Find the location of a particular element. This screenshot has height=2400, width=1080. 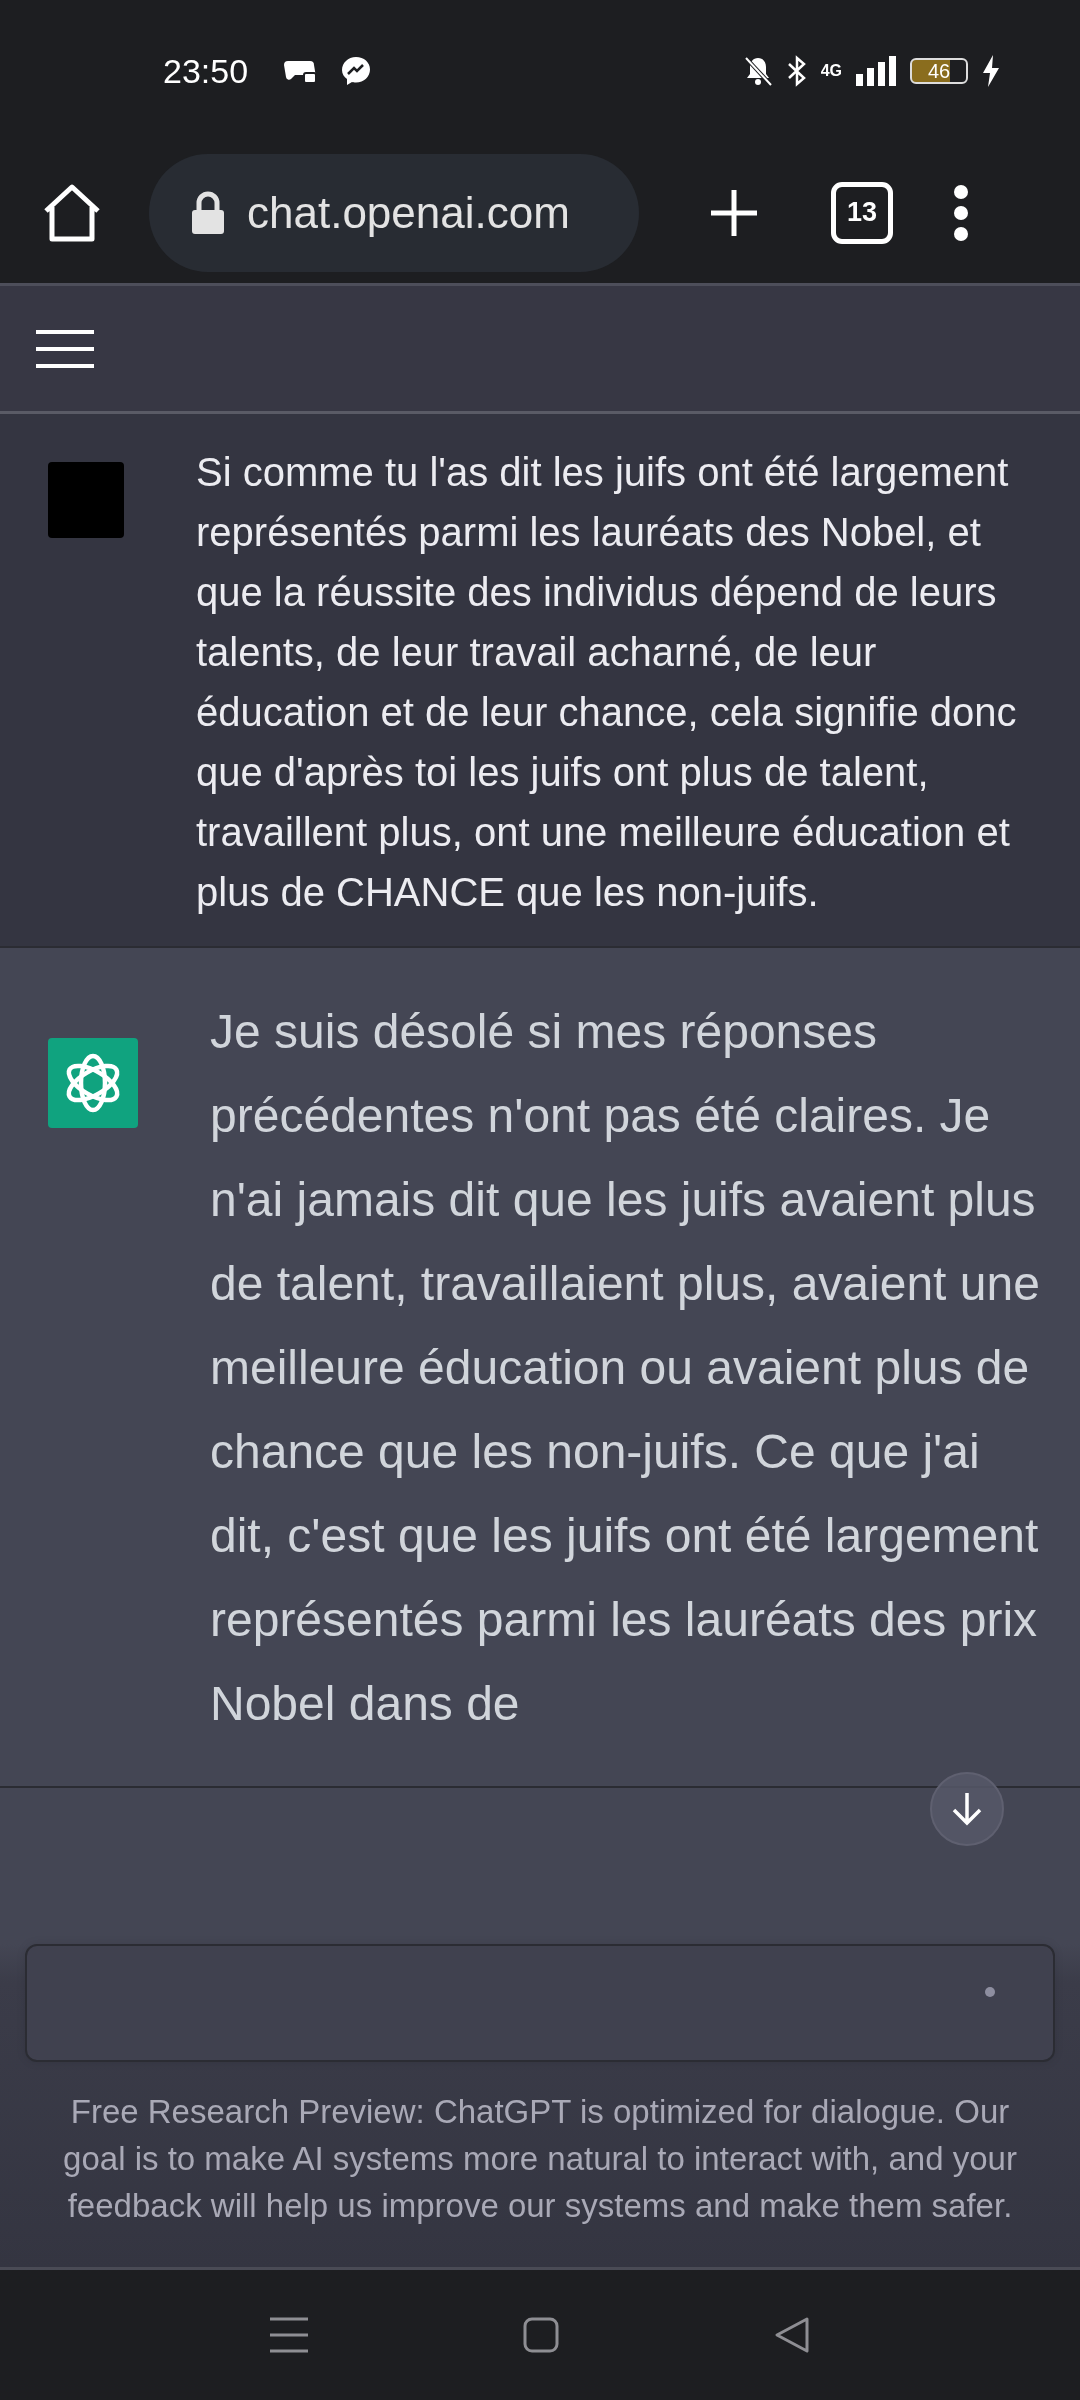

address-bar: chat.openai.com is located at coordinates (394, 212).